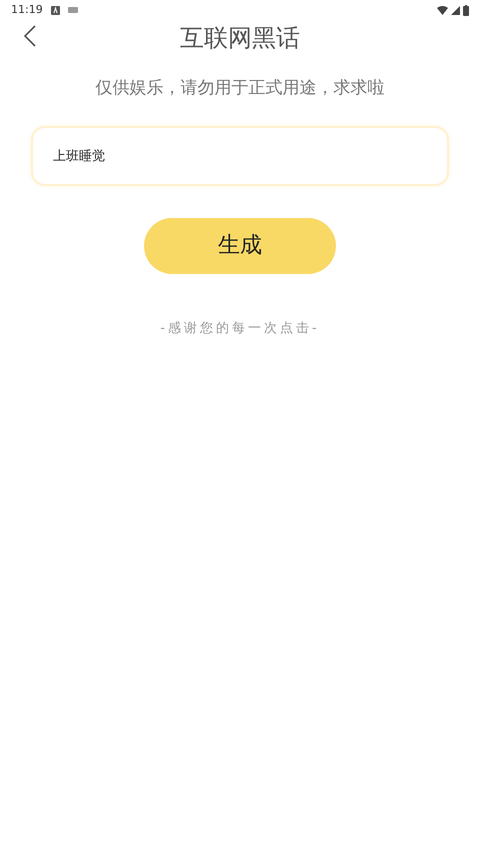  Describe the element at coordinates (30, 36) in the screenshot. I see `back-icon` at that location.